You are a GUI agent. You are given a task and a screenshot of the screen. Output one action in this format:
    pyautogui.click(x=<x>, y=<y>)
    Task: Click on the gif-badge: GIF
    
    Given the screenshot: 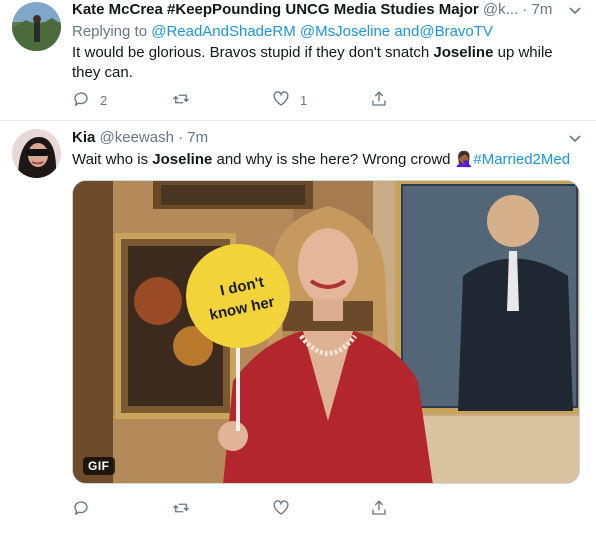 What is the action you would take?
    pyautogui.click(x=99, y=466)
    